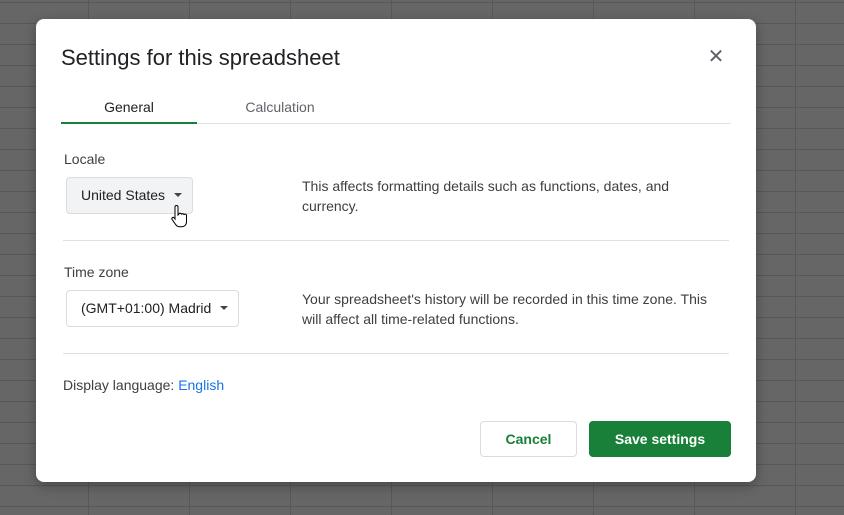  Describe the element at coordinates (201, 385) in the screenshot. I see `display-language-link: English` at that location.